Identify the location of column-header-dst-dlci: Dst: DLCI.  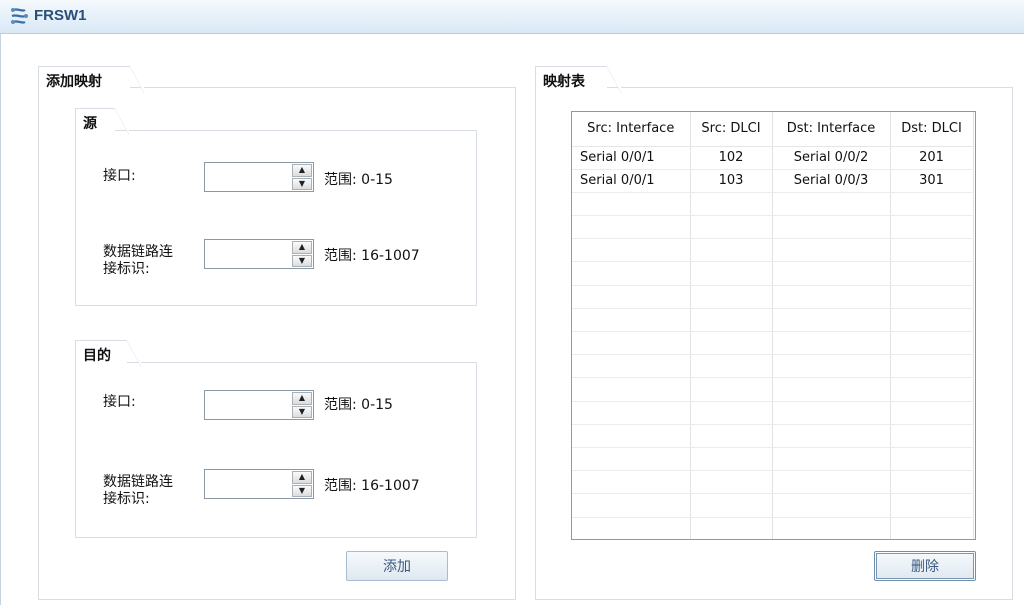
(932, 129).